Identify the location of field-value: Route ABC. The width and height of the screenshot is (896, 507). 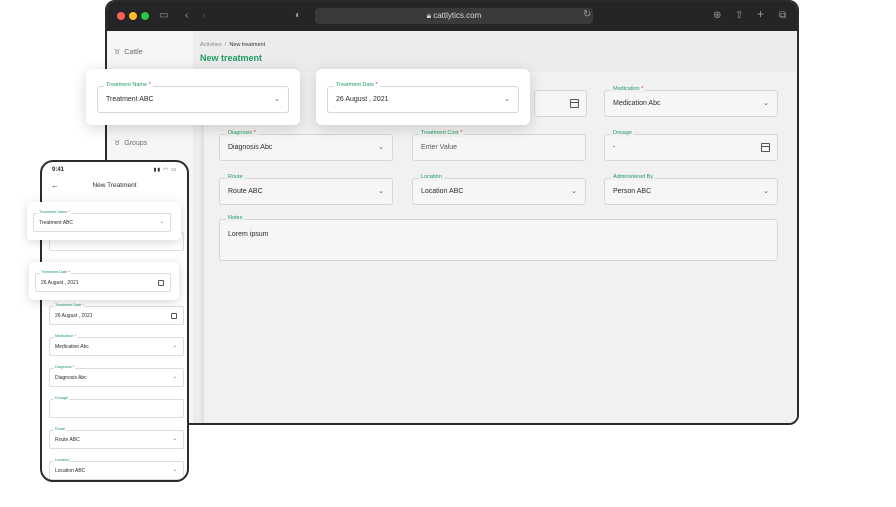
(245, 191).